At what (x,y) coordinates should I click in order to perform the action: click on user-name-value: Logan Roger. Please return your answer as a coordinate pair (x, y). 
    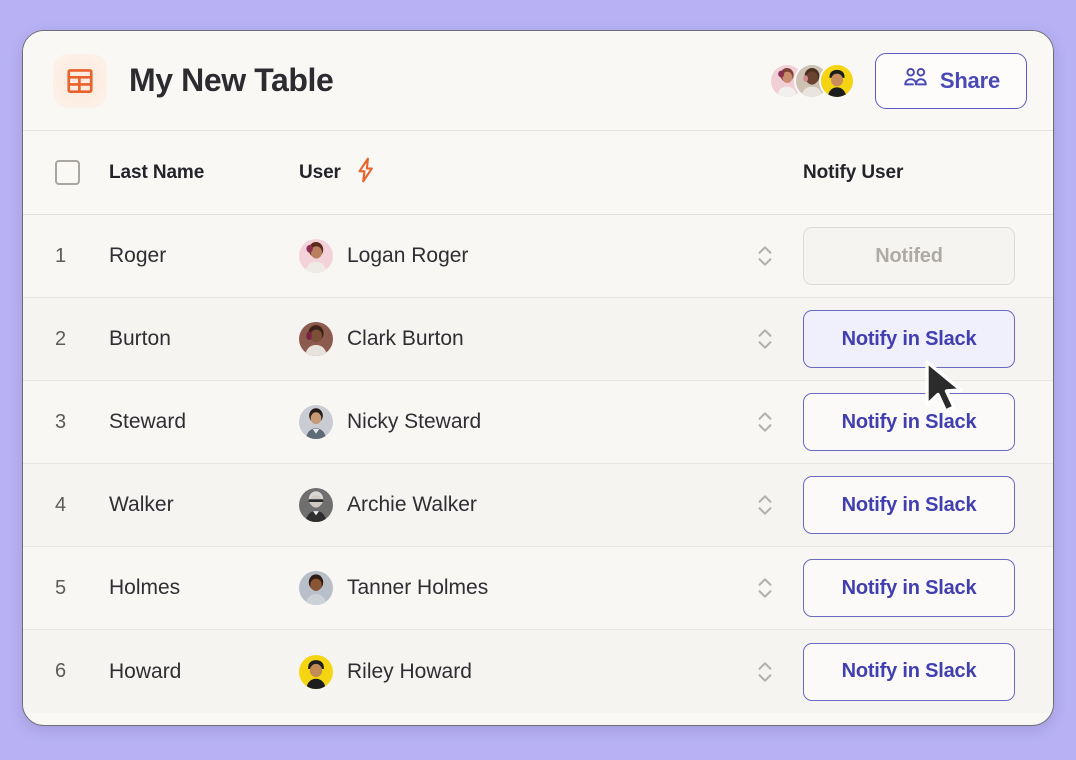
    Looking at the image, I should click on (408, 255).